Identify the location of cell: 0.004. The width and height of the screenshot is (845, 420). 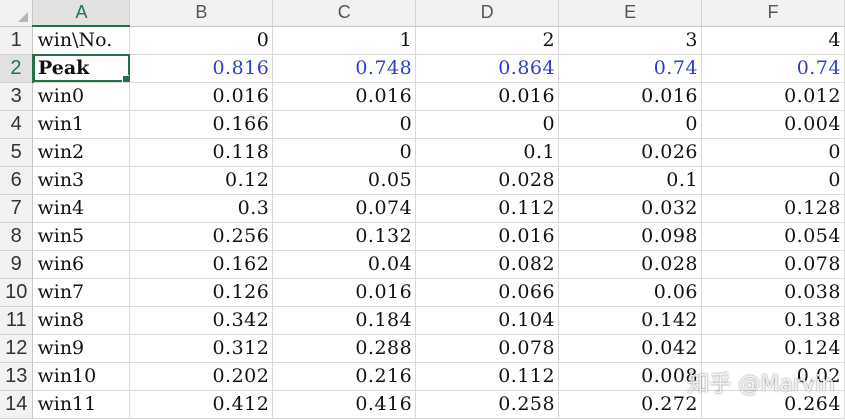
(773, 124).